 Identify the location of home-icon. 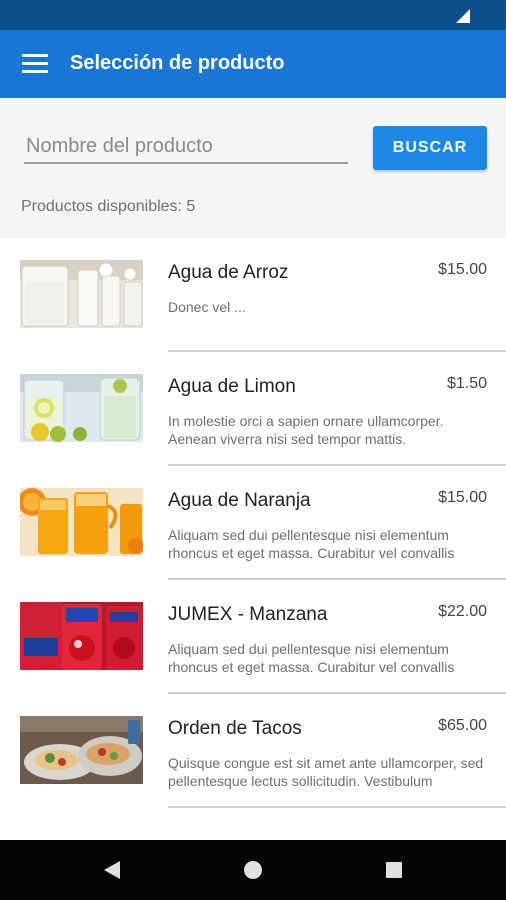
(253, 870).